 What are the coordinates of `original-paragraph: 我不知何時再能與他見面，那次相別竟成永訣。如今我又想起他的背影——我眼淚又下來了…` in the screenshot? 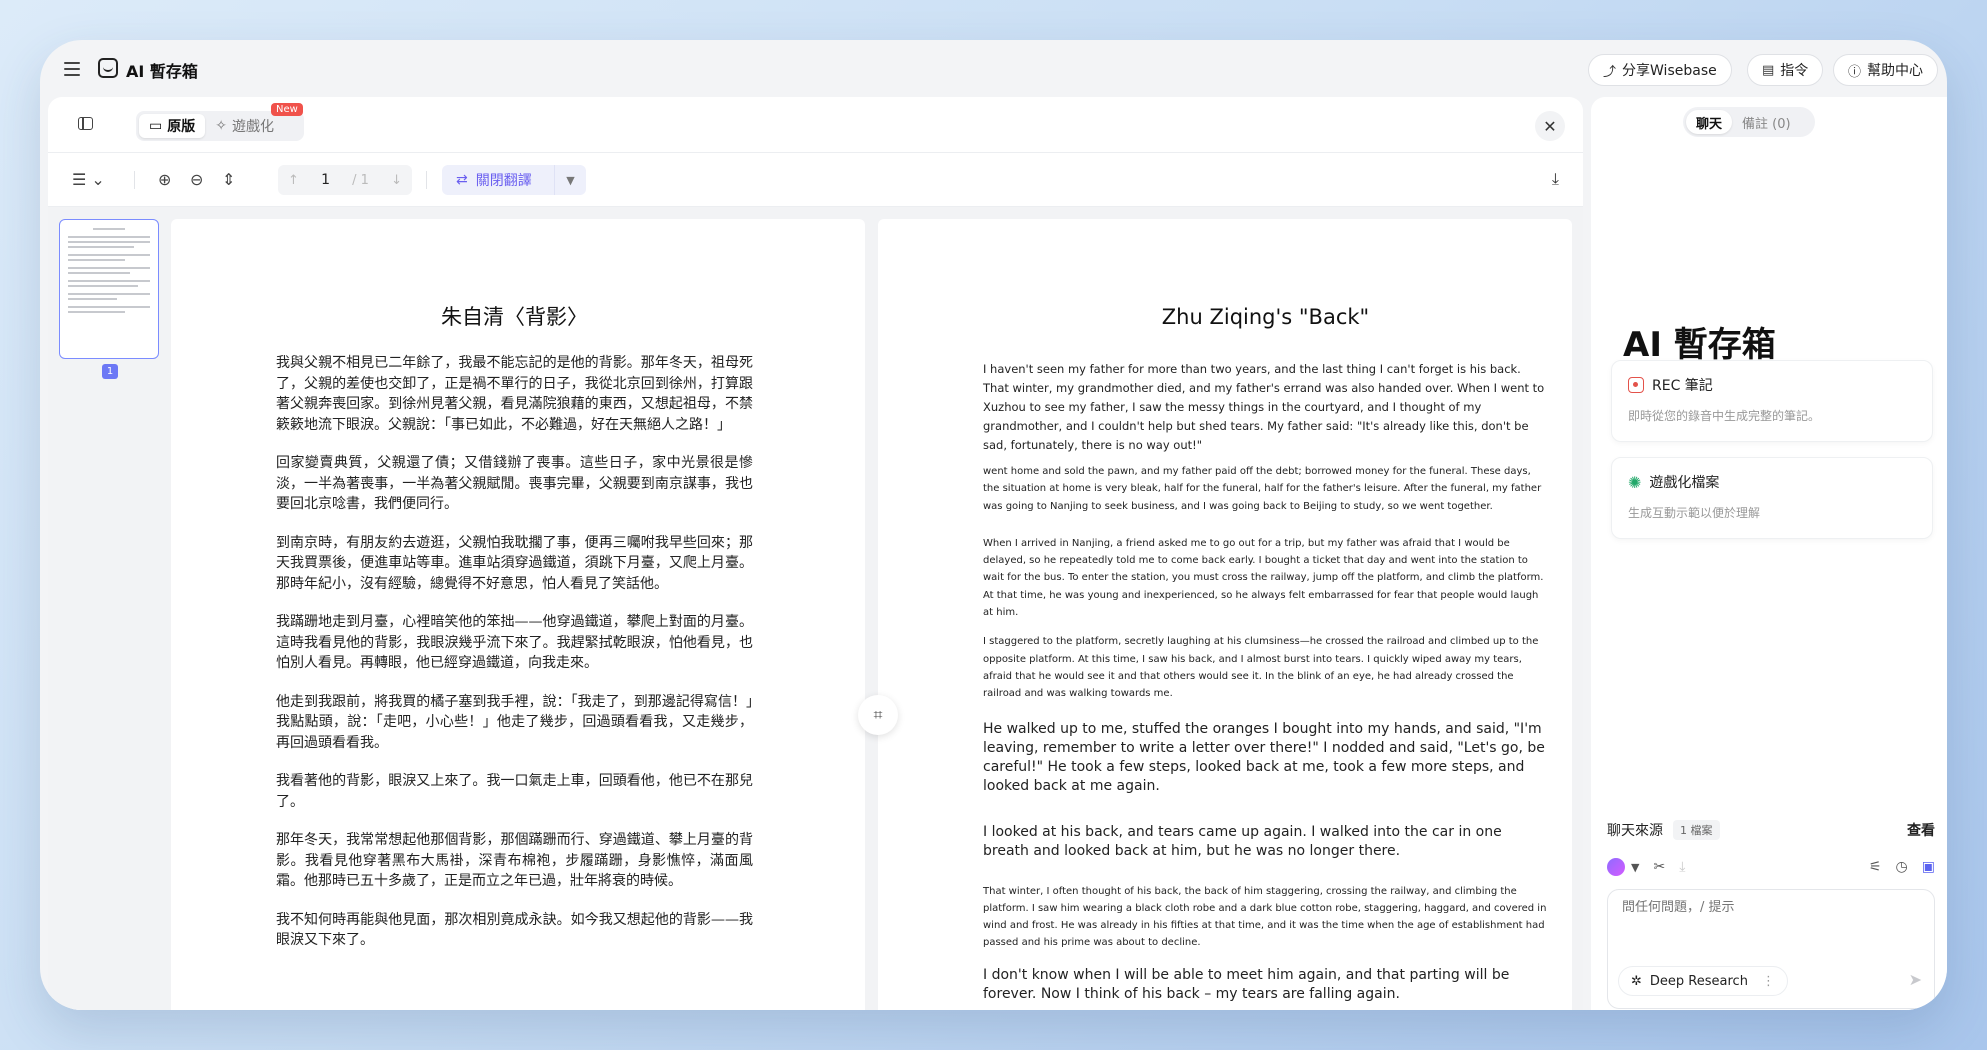 It's located at (514, 930).